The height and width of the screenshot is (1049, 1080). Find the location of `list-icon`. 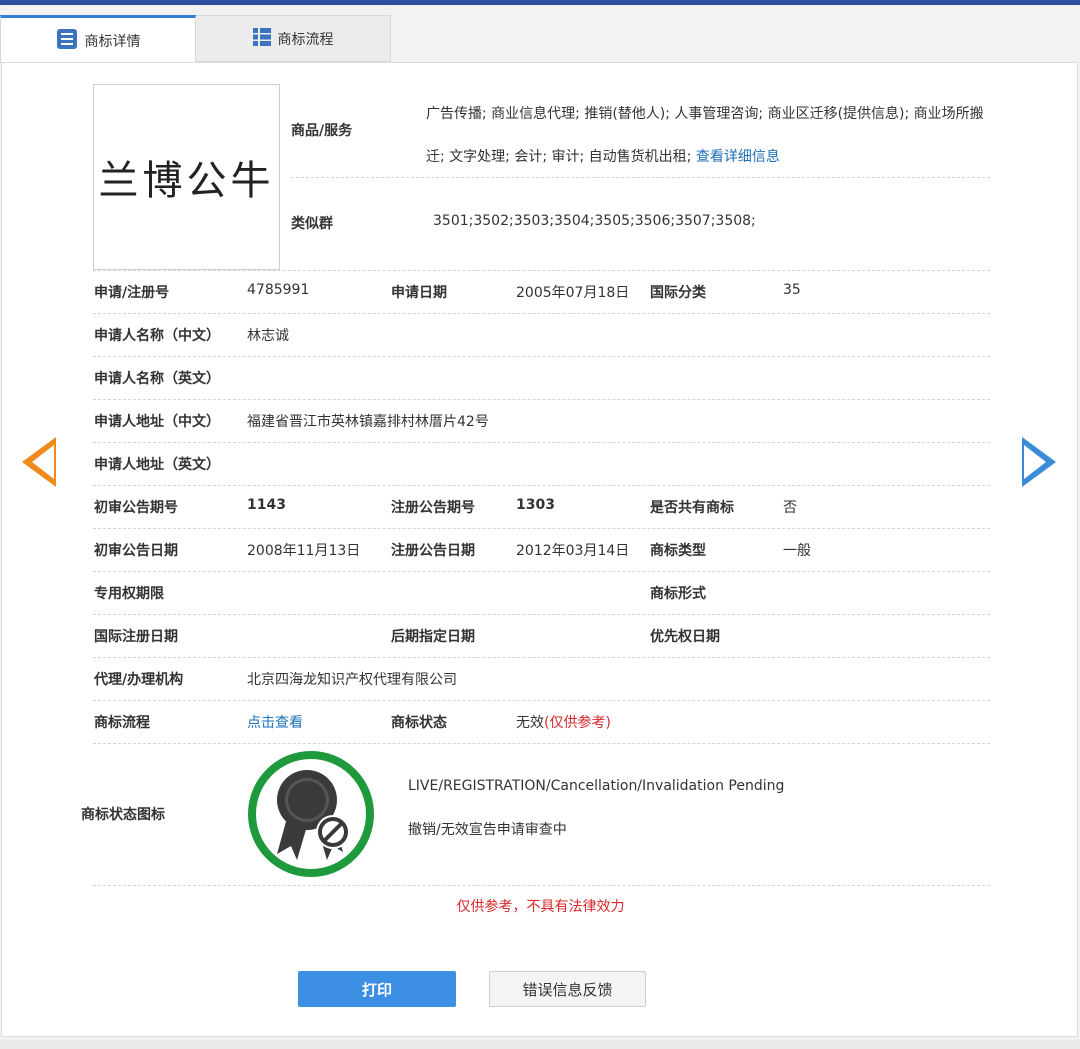

list-icon is located at coordinates (67, 41).